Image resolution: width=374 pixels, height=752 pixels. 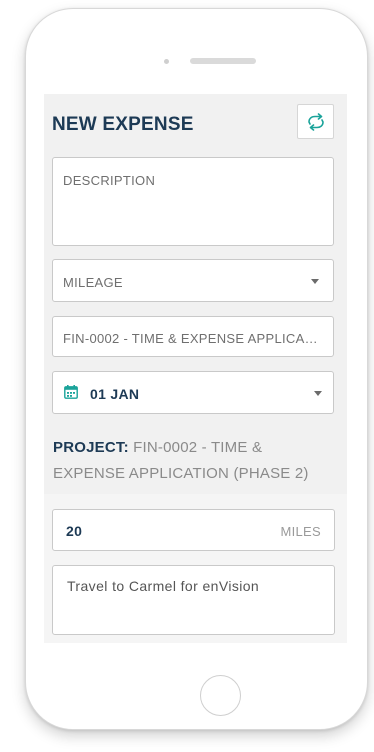 What do you see at coordinates (193, 392) in the screenshot?
I see `date-select: 01 JAN` at bounding box center [193, 392].